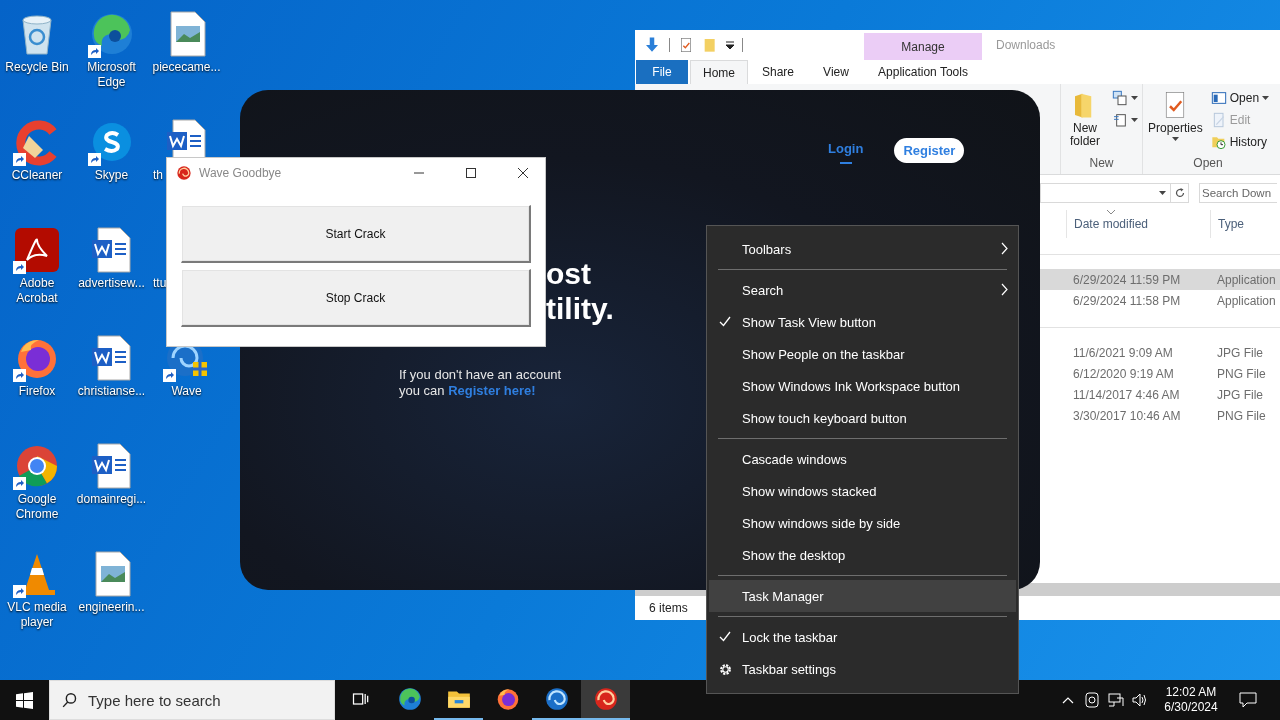 The width and height of the screenshot is (1280, 720). What do you see at coordinates (111, 175) in the screenshot?
I see `desktop-icon-label: Skype` at bounding box center [111, 175].